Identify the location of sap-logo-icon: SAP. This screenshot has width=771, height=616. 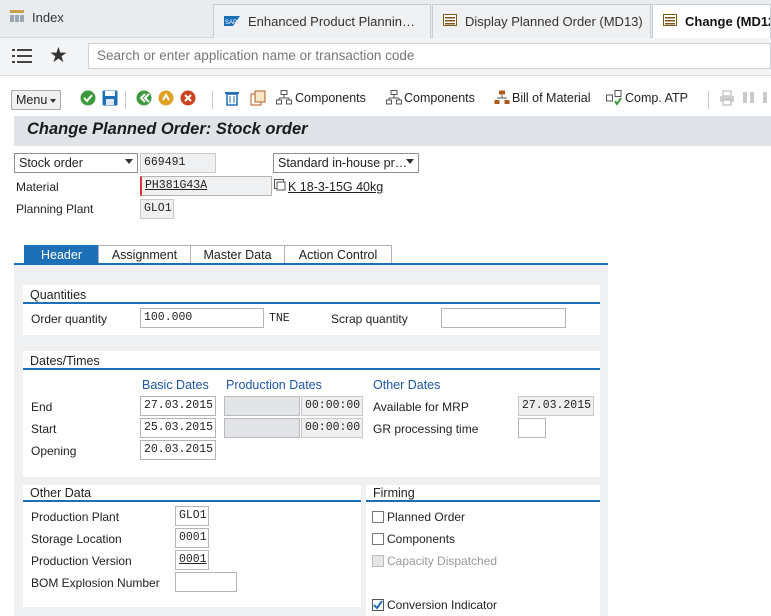
(232, 21).